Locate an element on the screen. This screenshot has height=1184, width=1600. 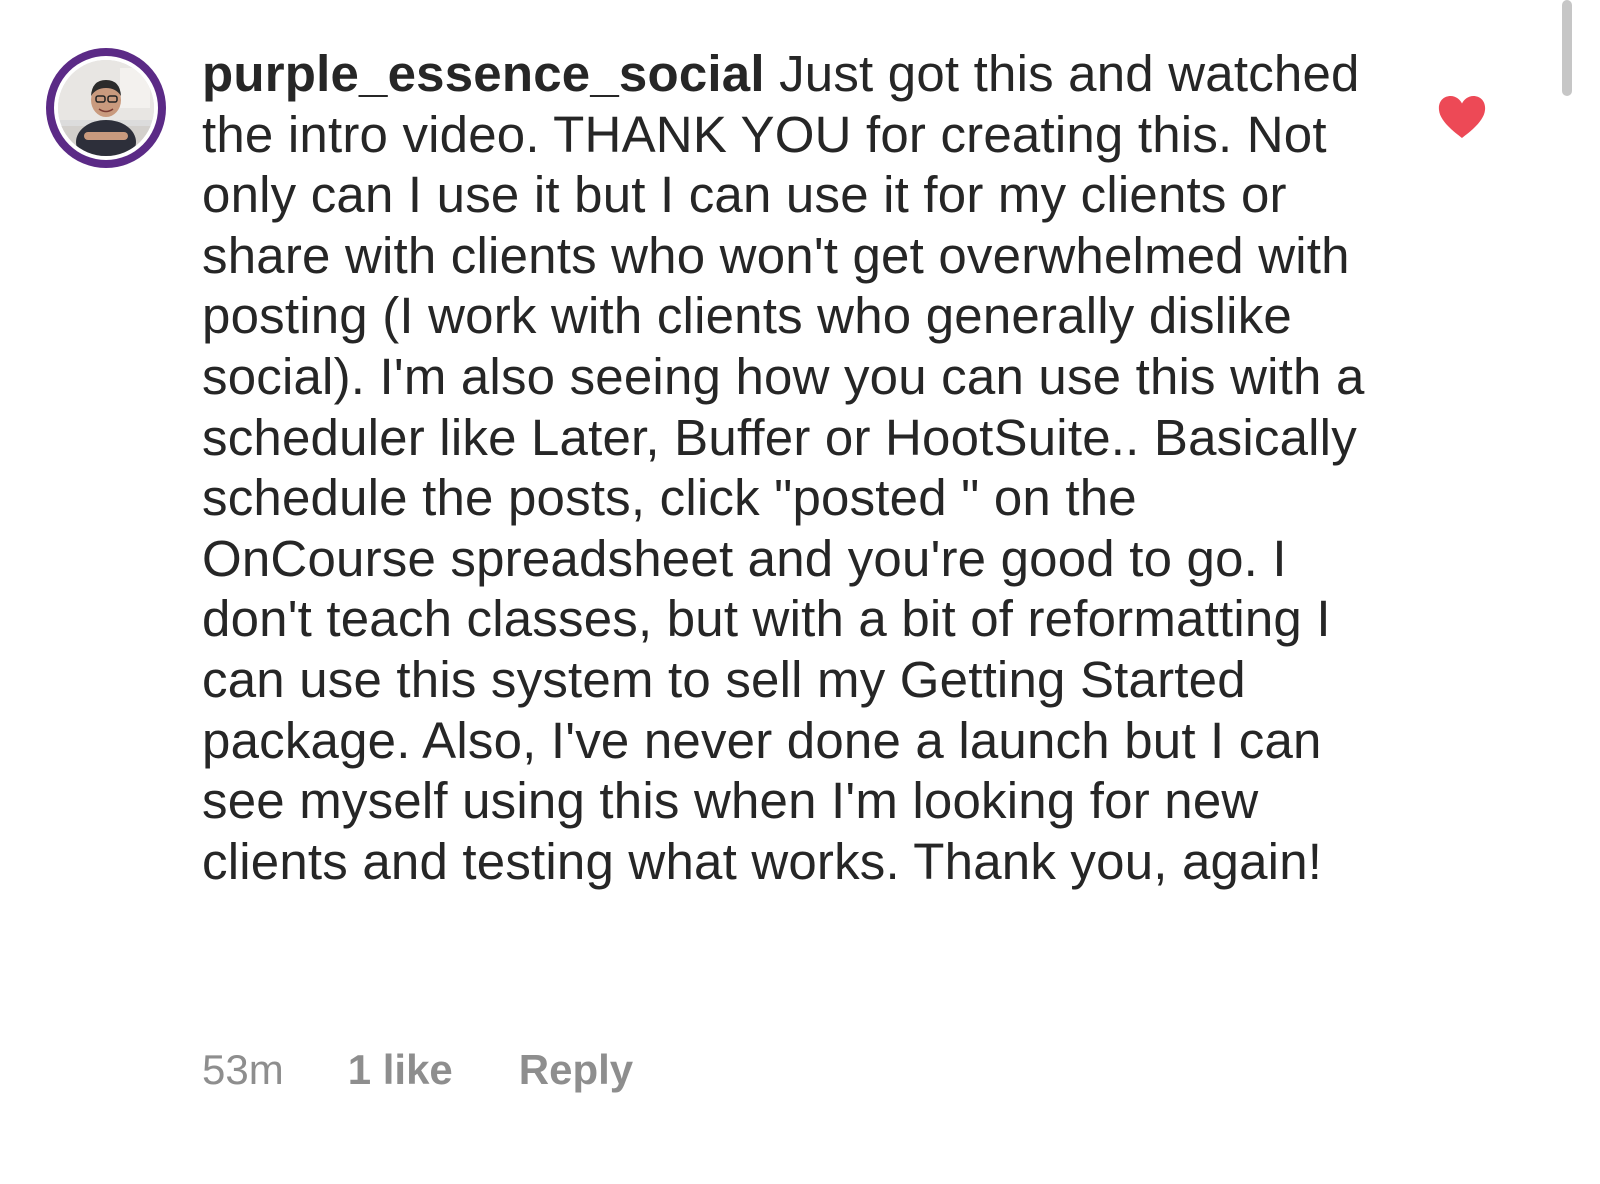
like-button is located at coordinates (1462, 117).